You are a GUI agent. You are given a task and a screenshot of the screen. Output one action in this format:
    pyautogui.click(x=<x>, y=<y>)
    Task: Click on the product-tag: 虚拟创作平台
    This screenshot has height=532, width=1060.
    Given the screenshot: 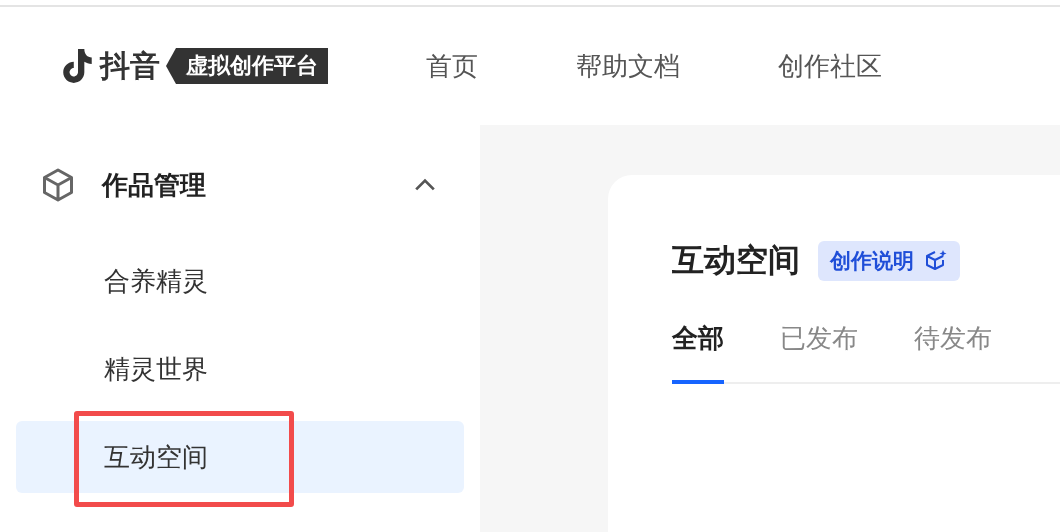 What is the action you would take?
    pyautogui.click(x=247, y=66)
    